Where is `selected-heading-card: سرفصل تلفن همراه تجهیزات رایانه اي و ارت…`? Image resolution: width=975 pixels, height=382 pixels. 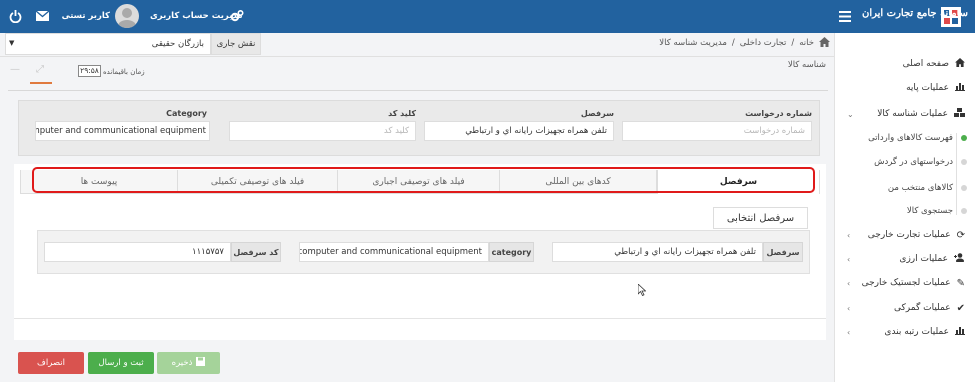
selected-heading-card: سرفصل تلفن همراه تجهیزات رایانه اي و ارت… is located at coordinates (423, 252).